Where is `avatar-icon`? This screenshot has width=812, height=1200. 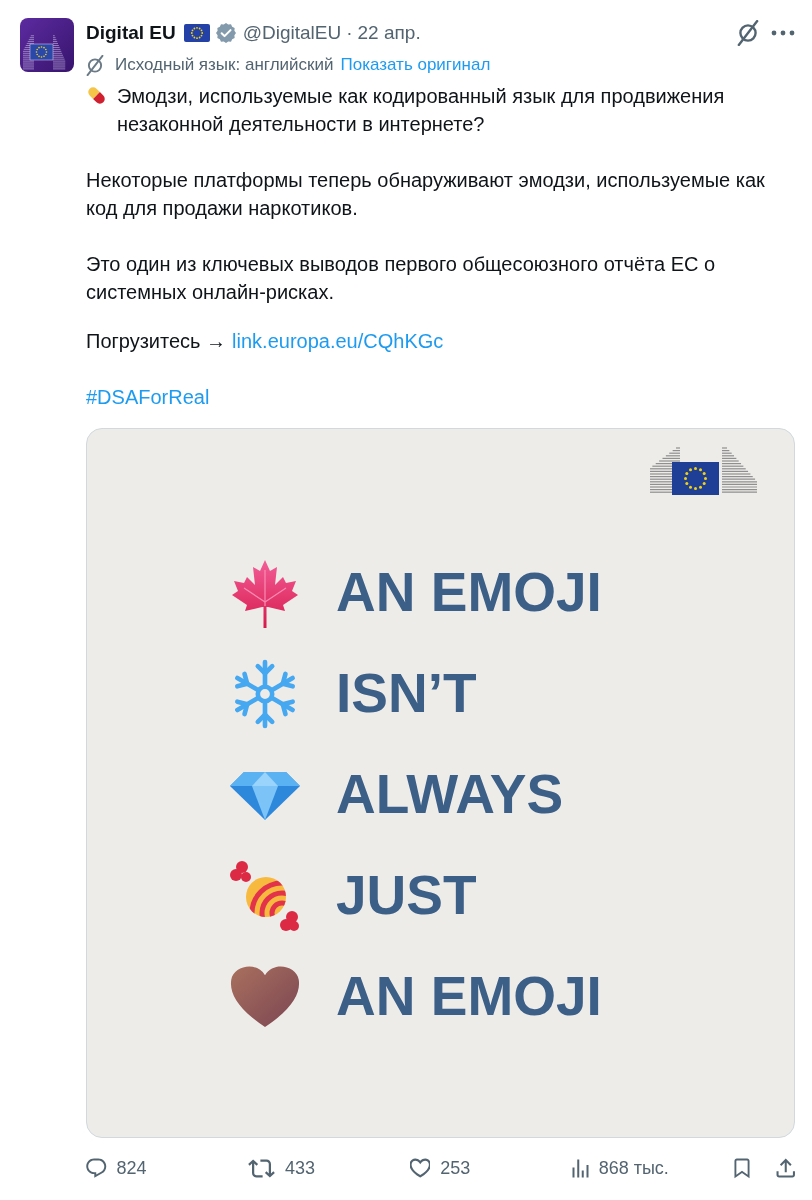 avatar-icon is located at coordinates (47, 45).